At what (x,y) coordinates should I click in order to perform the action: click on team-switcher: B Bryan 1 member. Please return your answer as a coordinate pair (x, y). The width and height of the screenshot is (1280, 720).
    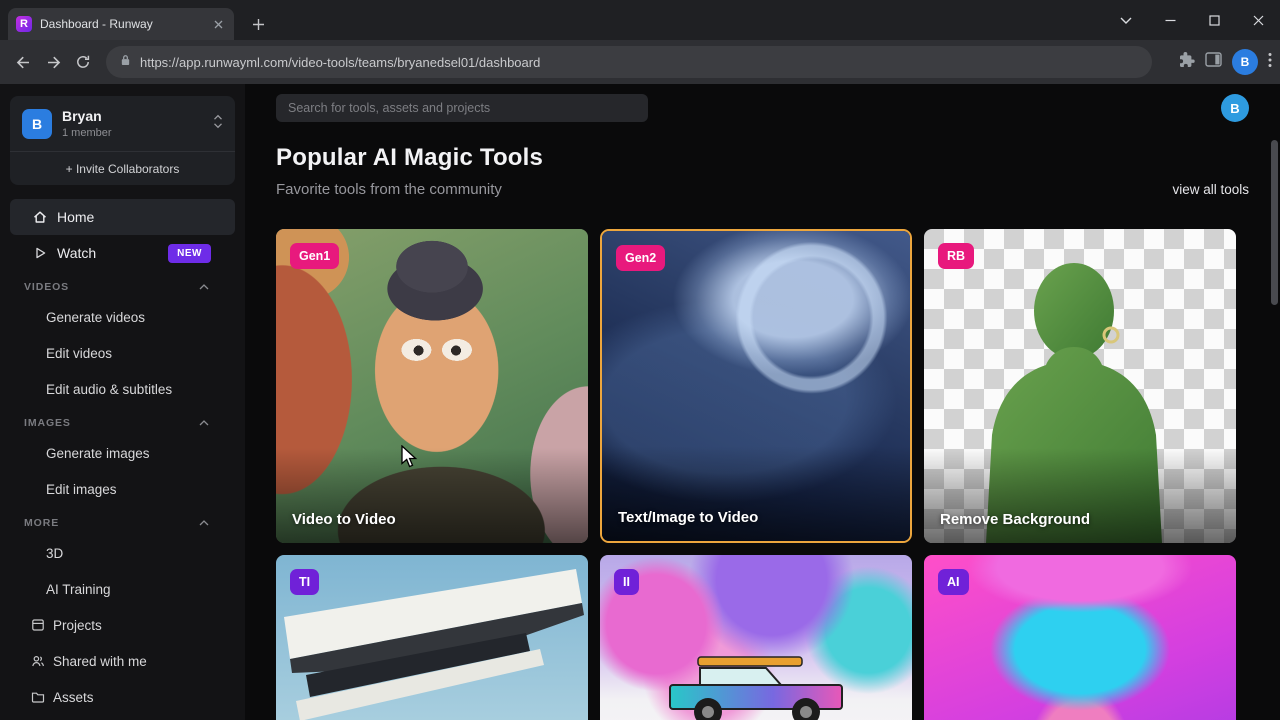
    Looking at the image, I should click on (122, 123).